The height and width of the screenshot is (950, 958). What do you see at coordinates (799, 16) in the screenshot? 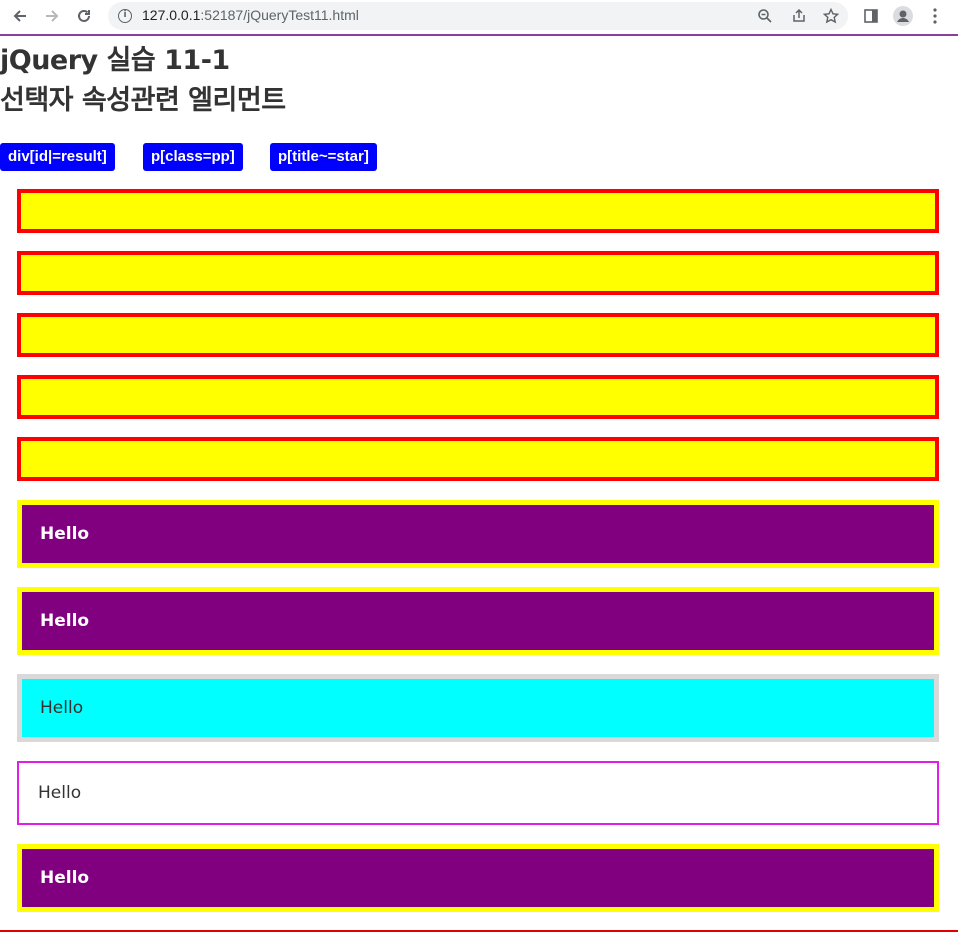
I see `share-icon` at bounding box center [799, 16].